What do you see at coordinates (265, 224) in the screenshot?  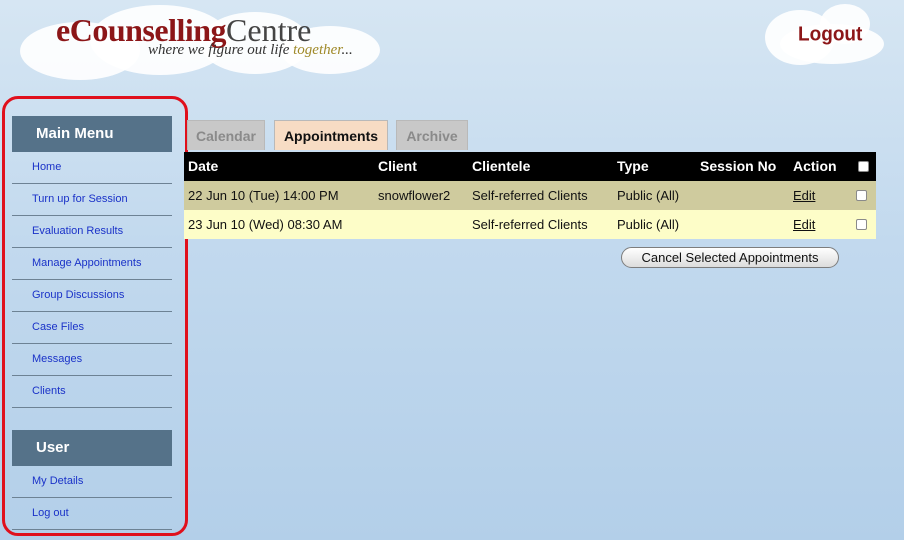 I see `cell-date: 23 Jun 10 (Wed) 08:30 AM` at bounding box center [265, 224].